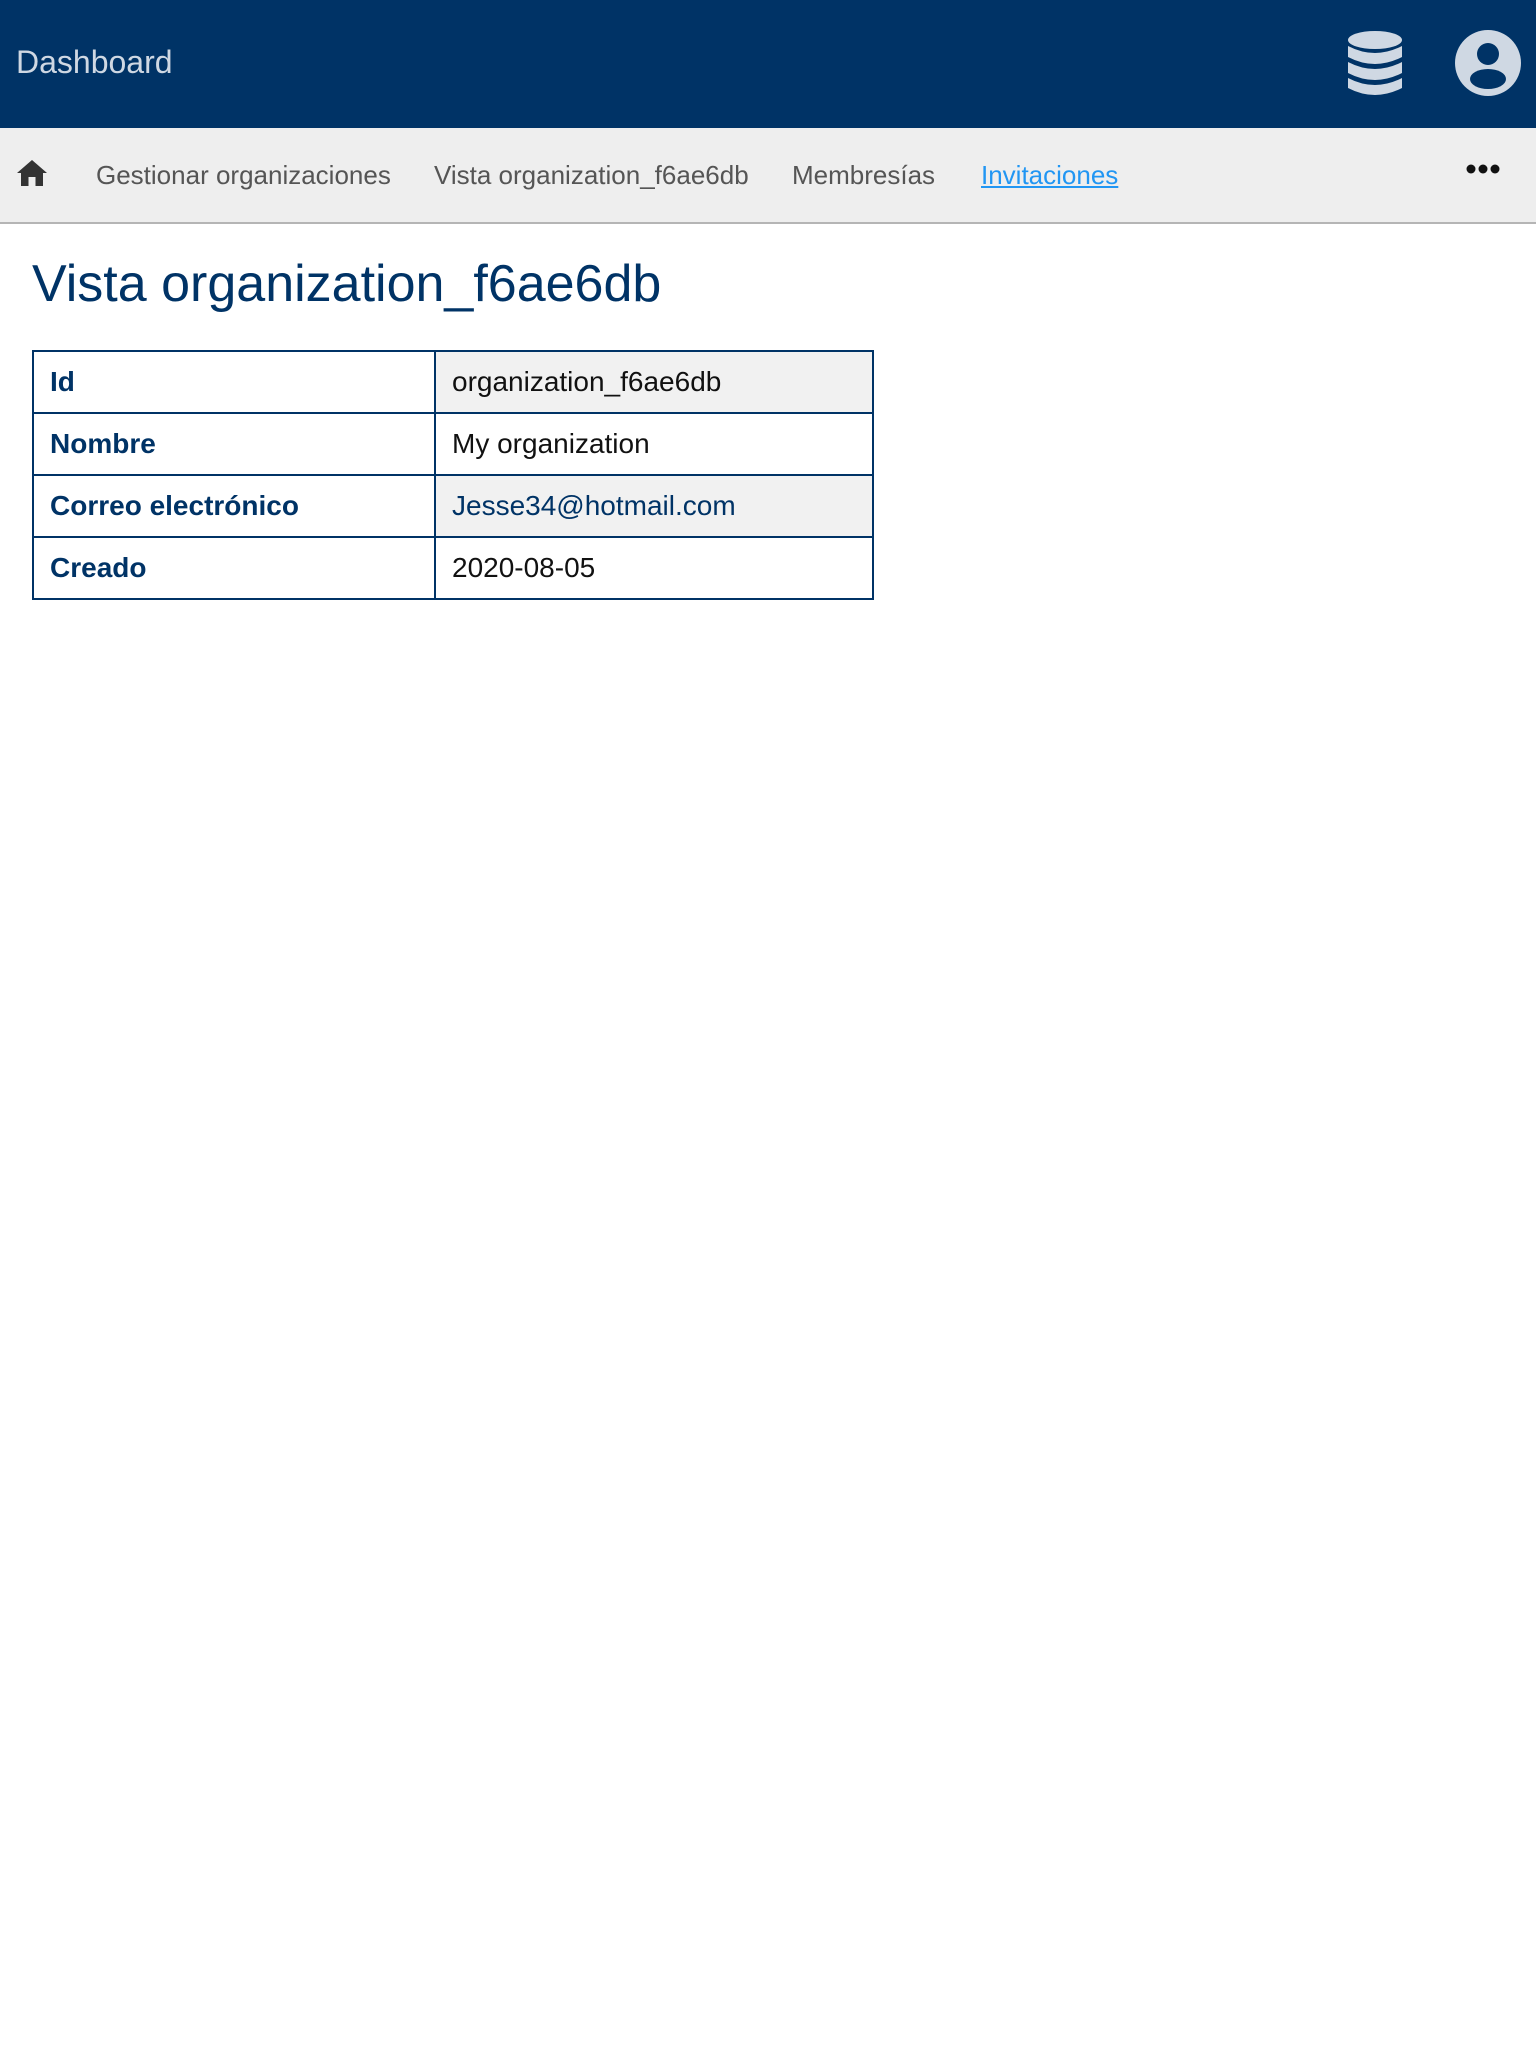  I want to click on table-row: Correo electrónico Jesse34@hotmail.com, so click(453, 506).